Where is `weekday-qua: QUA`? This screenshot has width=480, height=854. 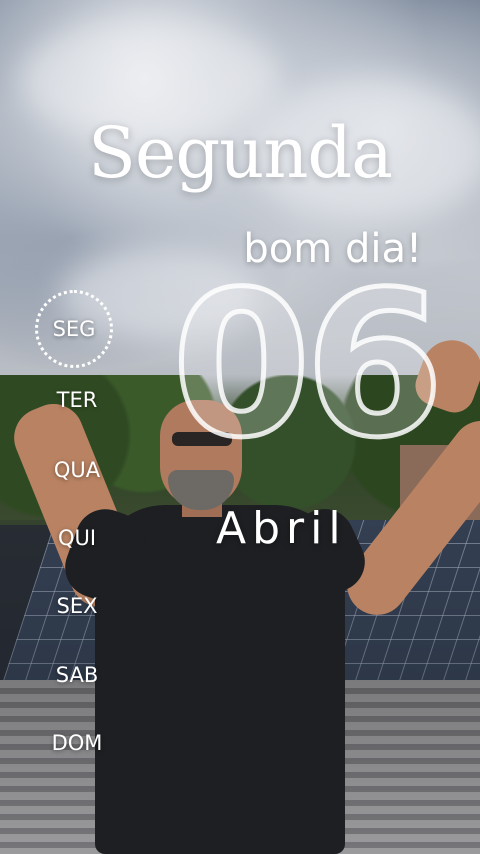
weekday-qua: QUA is located at coordinates (77, 470).